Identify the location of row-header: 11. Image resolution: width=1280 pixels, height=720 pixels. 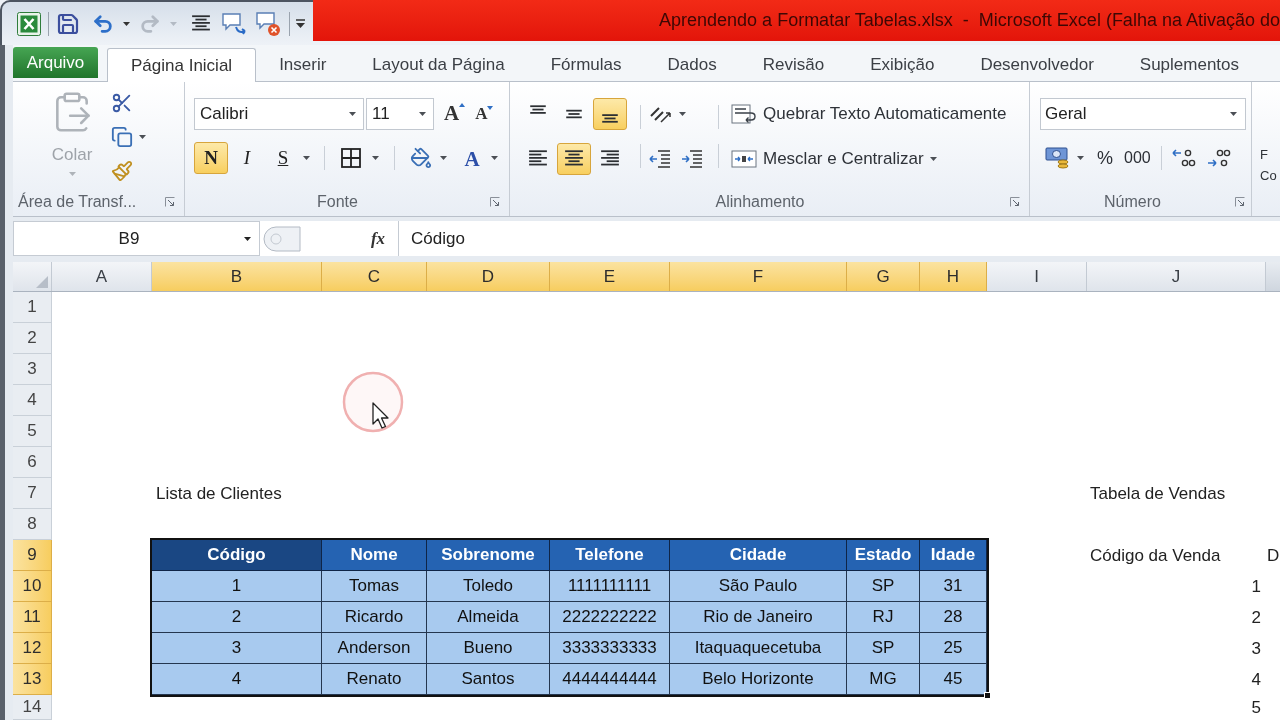
(32, 617).